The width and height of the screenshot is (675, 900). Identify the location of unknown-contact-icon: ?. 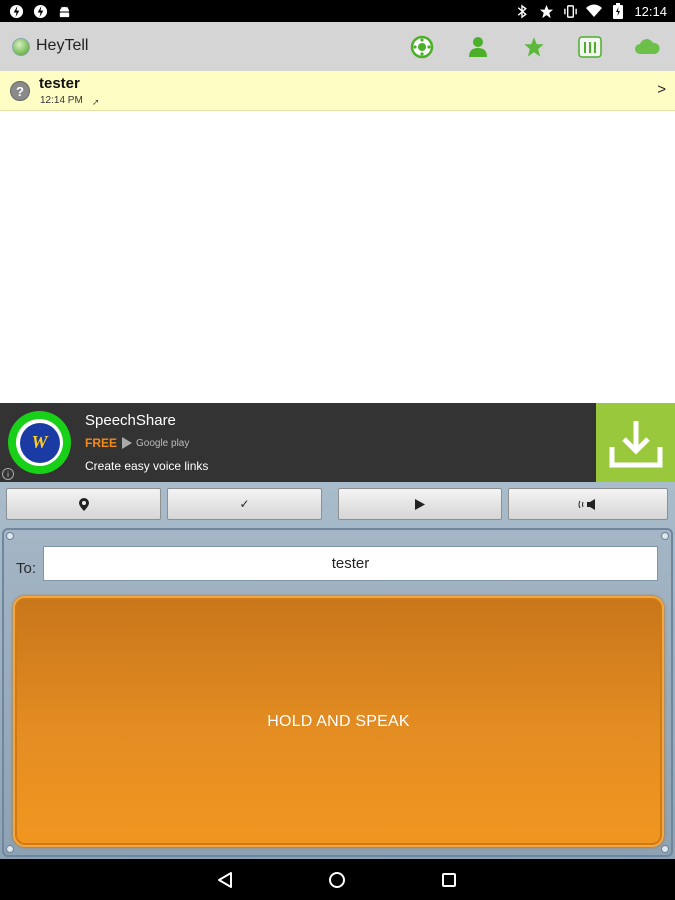
(20, 91).